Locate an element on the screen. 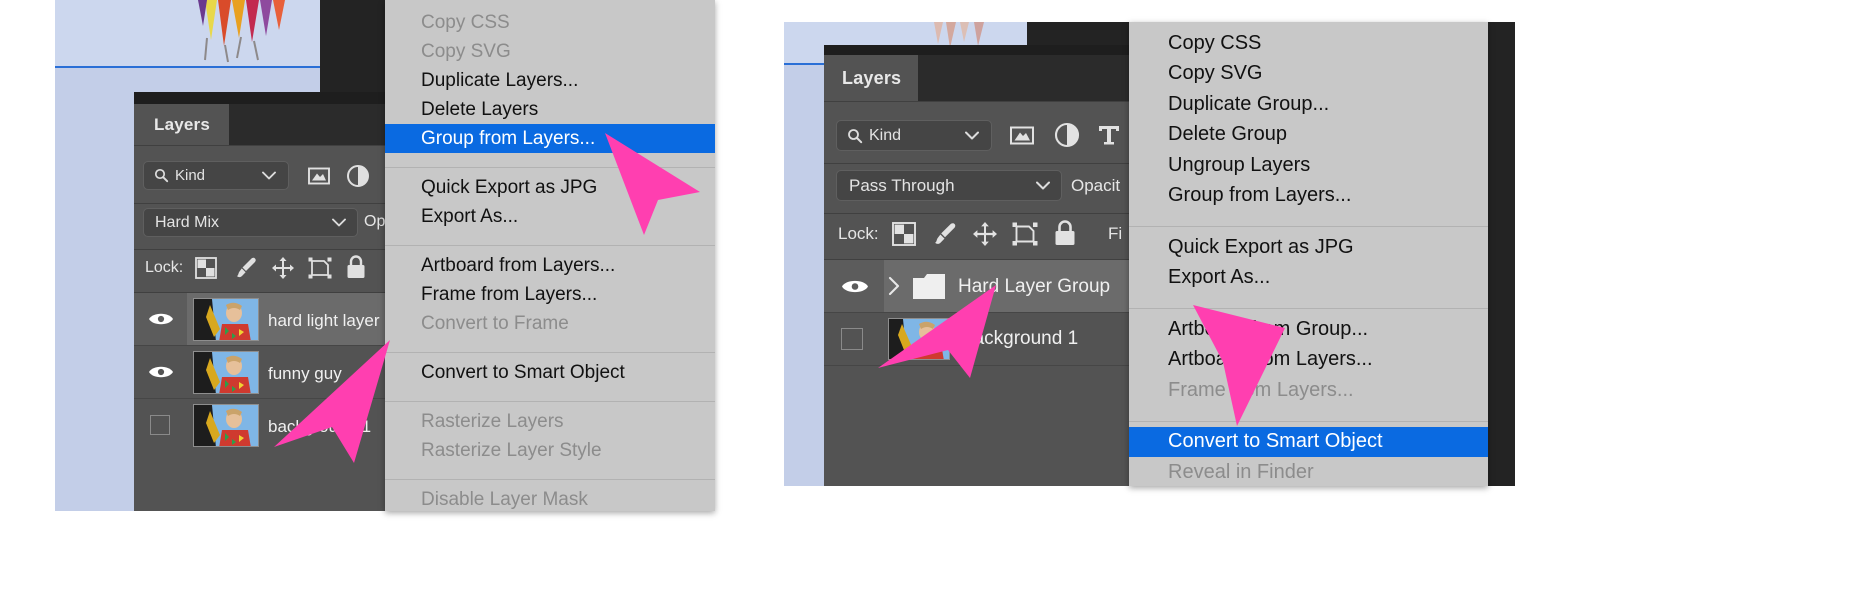  menu-item: Rasterize Layer Style is located at coordinates (511, 450).